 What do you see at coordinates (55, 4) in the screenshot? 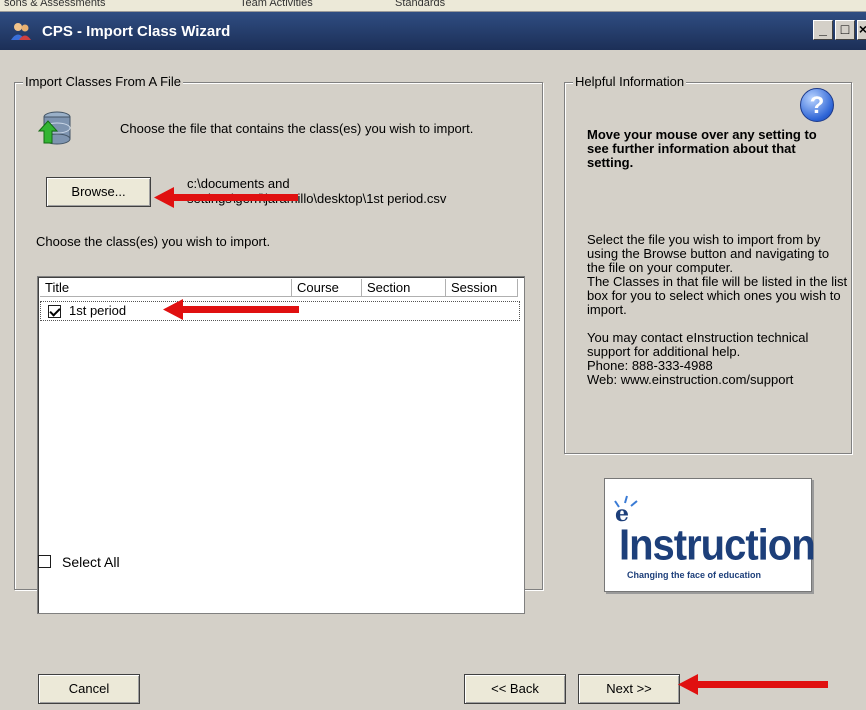
I see `background-tab: sons & Assessments` at bounding box center [55, 4].